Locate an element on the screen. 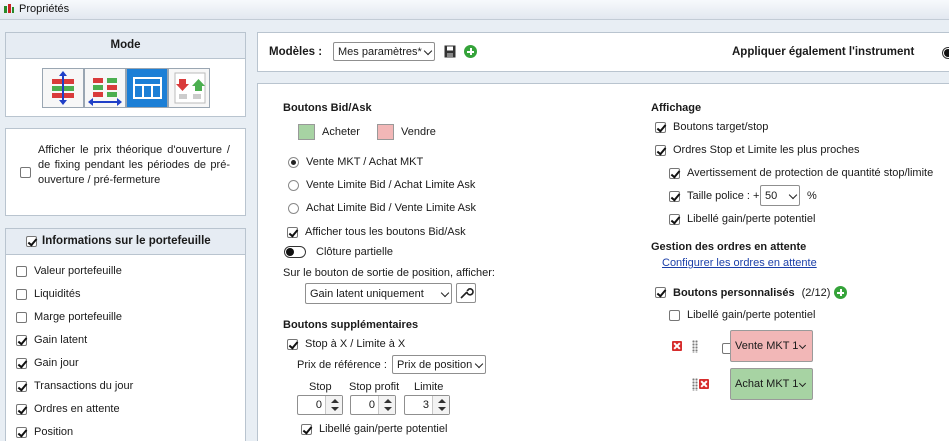  exit-button-select-value: Gain latent uniquement is located at coordinates (367, 293).